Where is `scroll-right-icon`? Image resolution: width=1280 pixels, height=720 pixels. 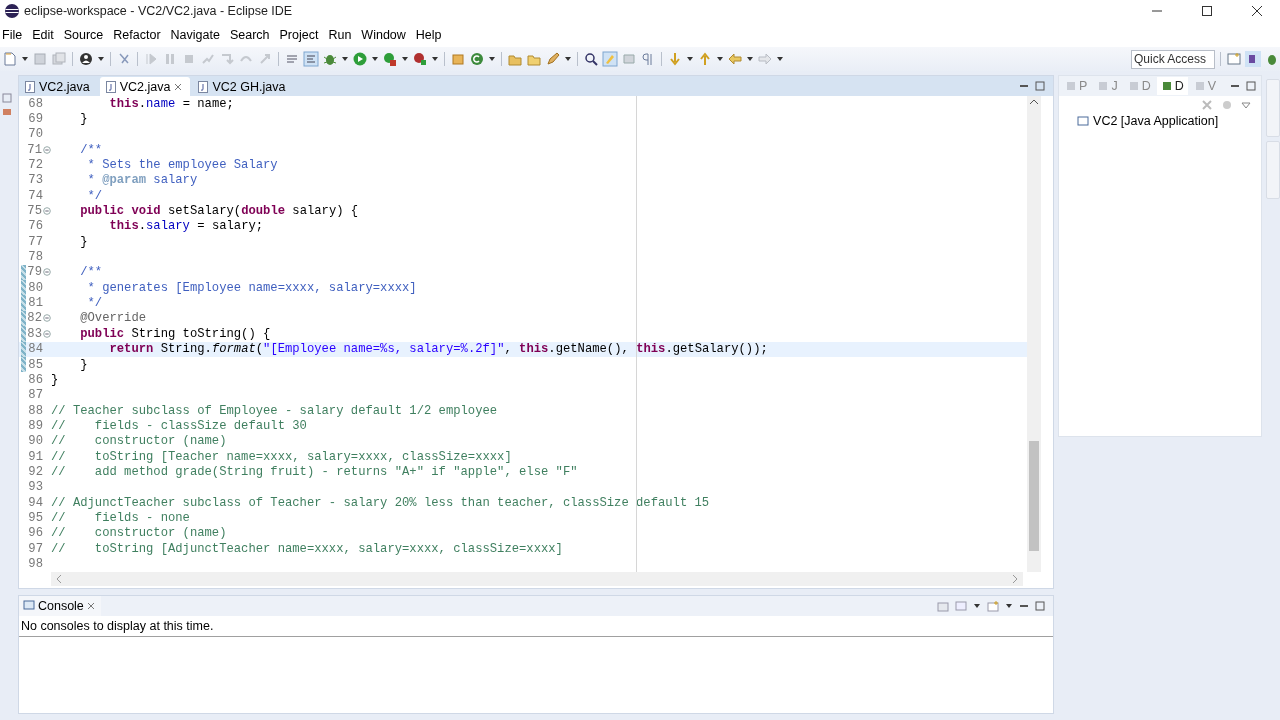 scroll-right-icon is located at coordinates (1015, 579).